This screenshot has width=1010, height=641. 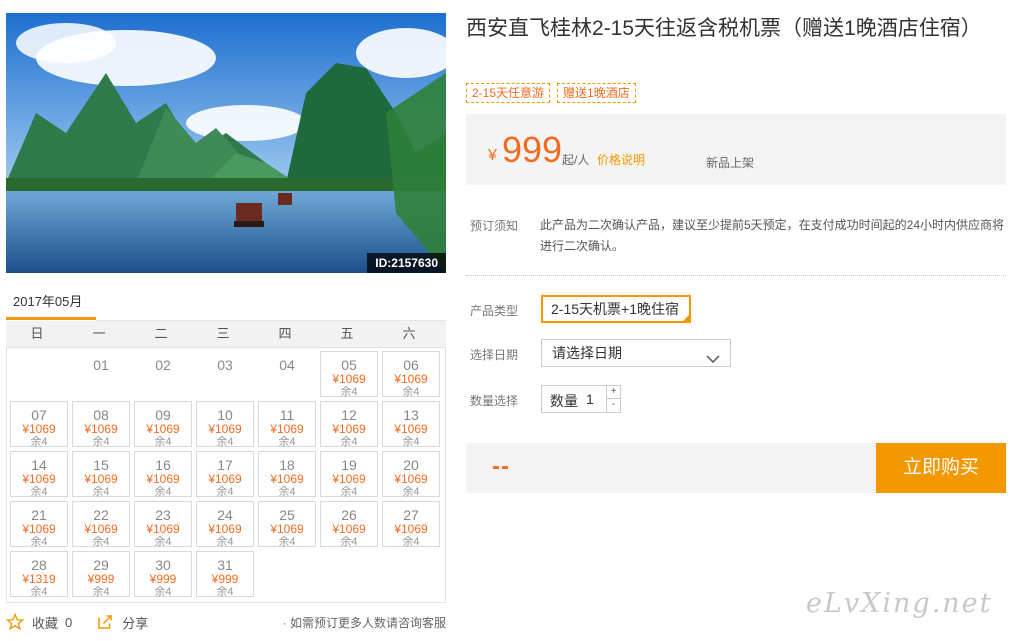 I want to click on favorite-label: 收藏, so click(x=45, y=623).